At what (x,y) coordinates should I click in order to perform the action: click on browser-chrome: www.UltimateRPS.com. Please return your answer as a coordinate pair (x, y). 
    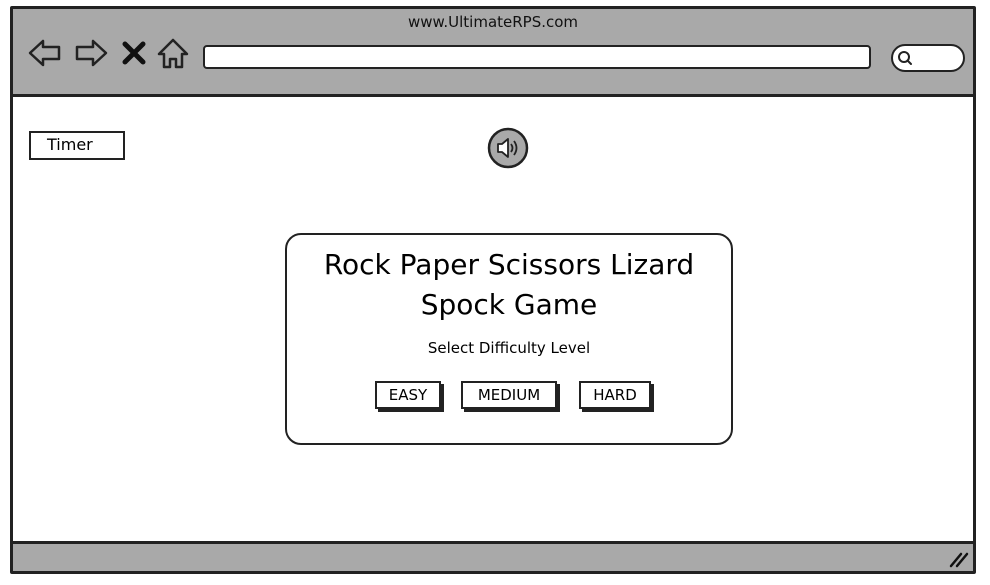
    Looking at the image, I should click on (493, 53).